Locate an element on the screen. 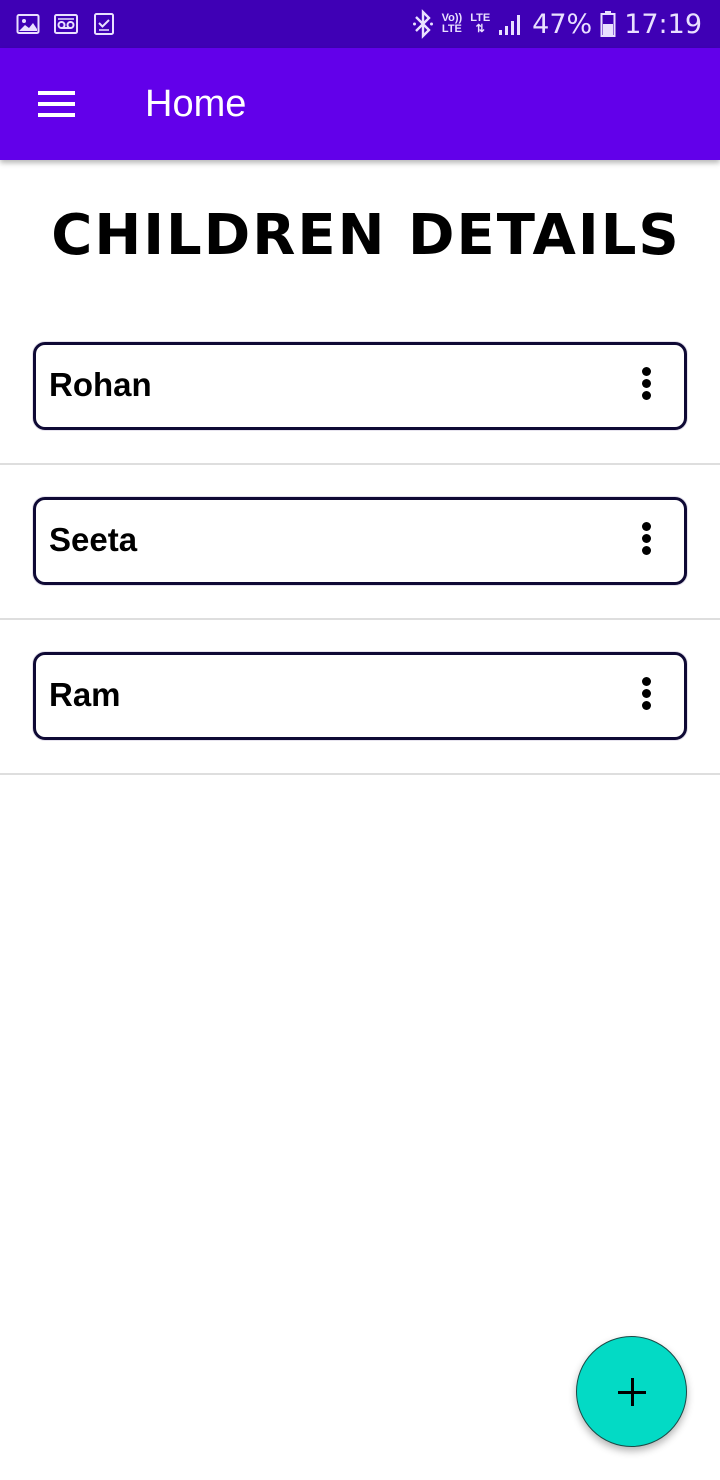  status-right-icons: Vo)) LTE LTE ⇅ 47% 17:19 is located at coordinates (557, 24).